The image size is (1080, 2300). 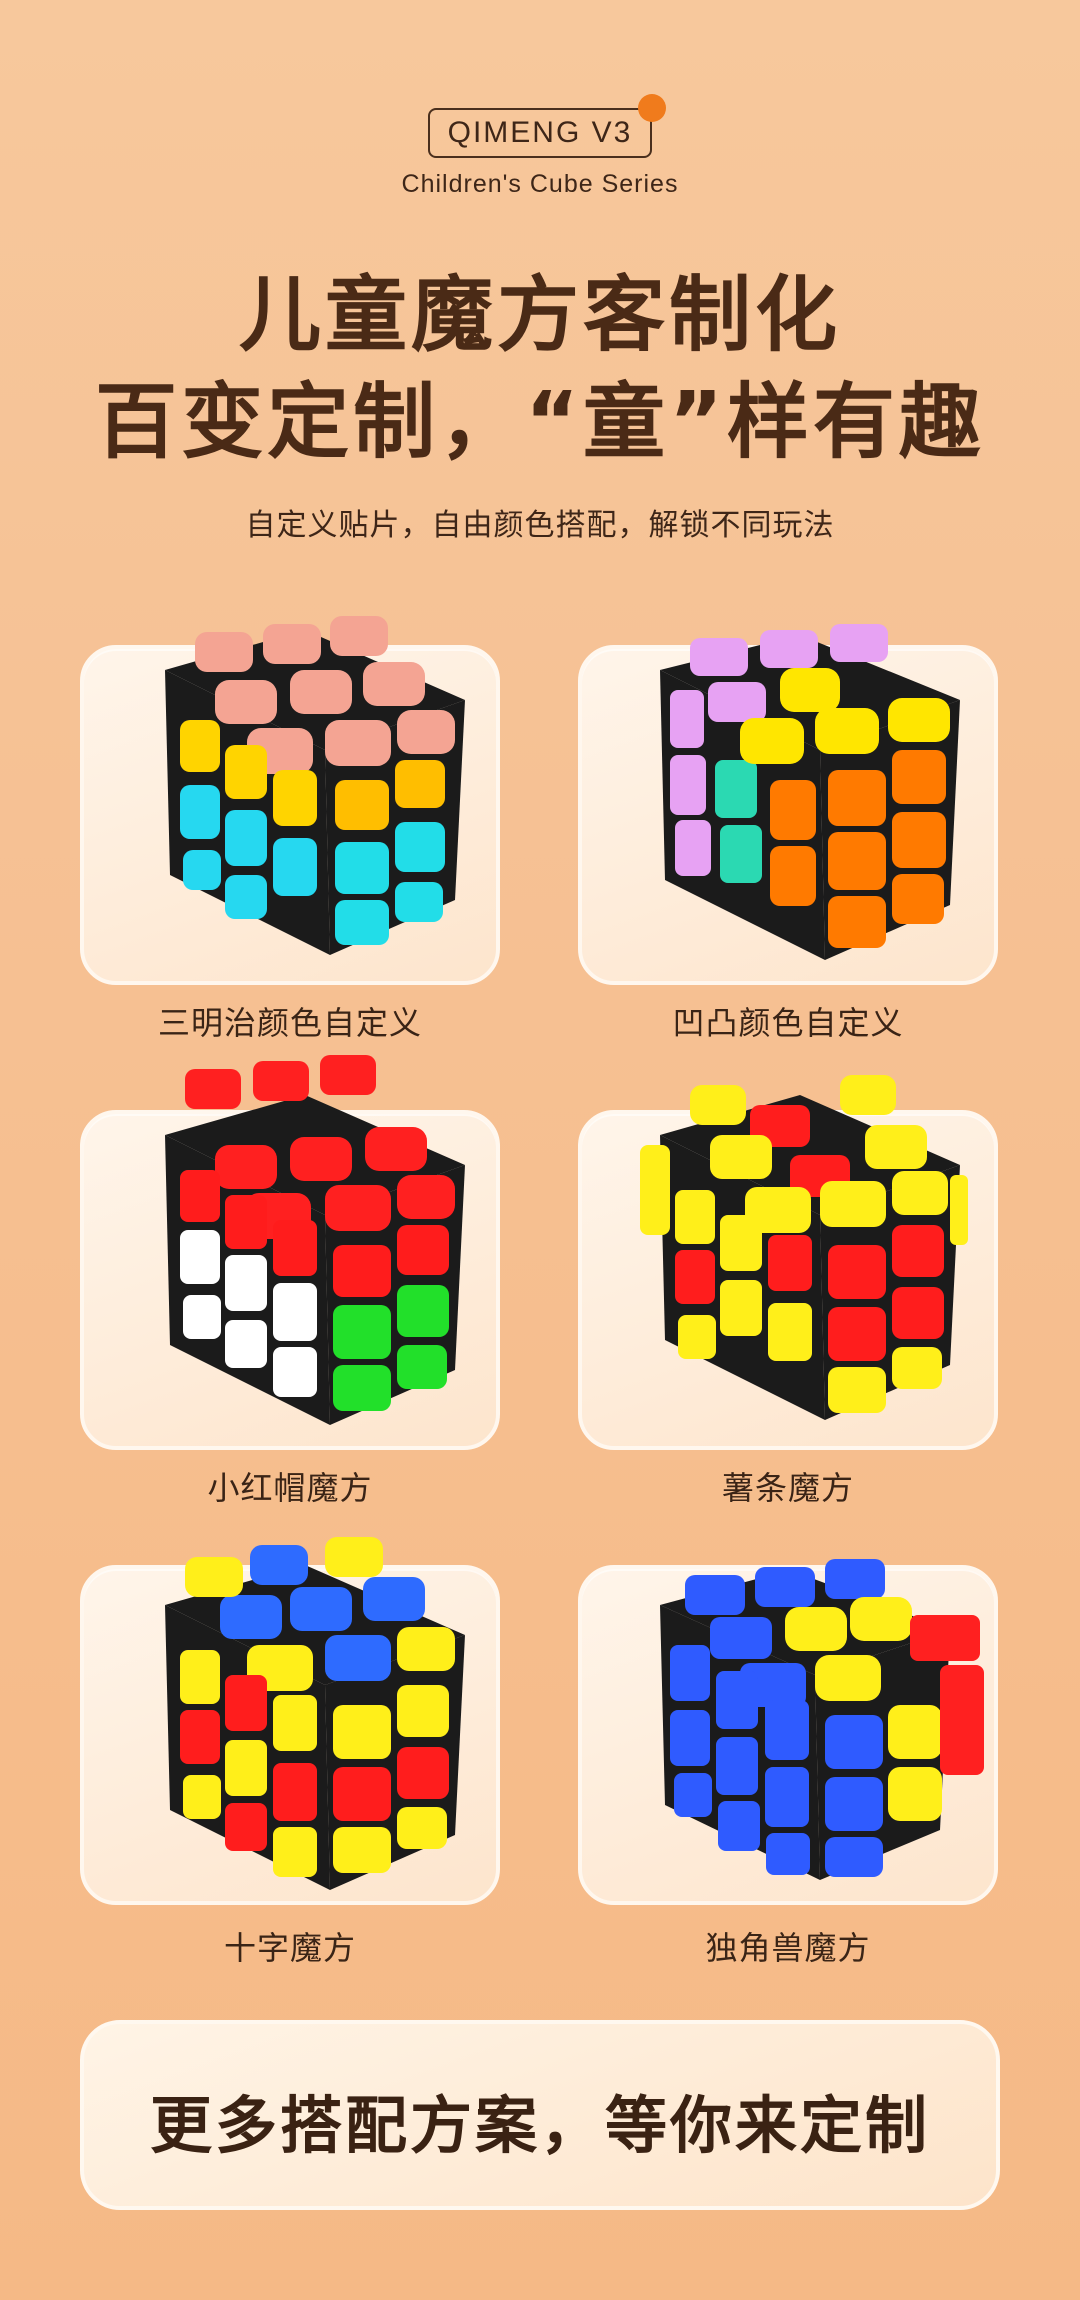 What do you see at coordinates (822, 1719) in the screenshot?
I see `unicorn-cube-image` at bounding box center [822, 1719].